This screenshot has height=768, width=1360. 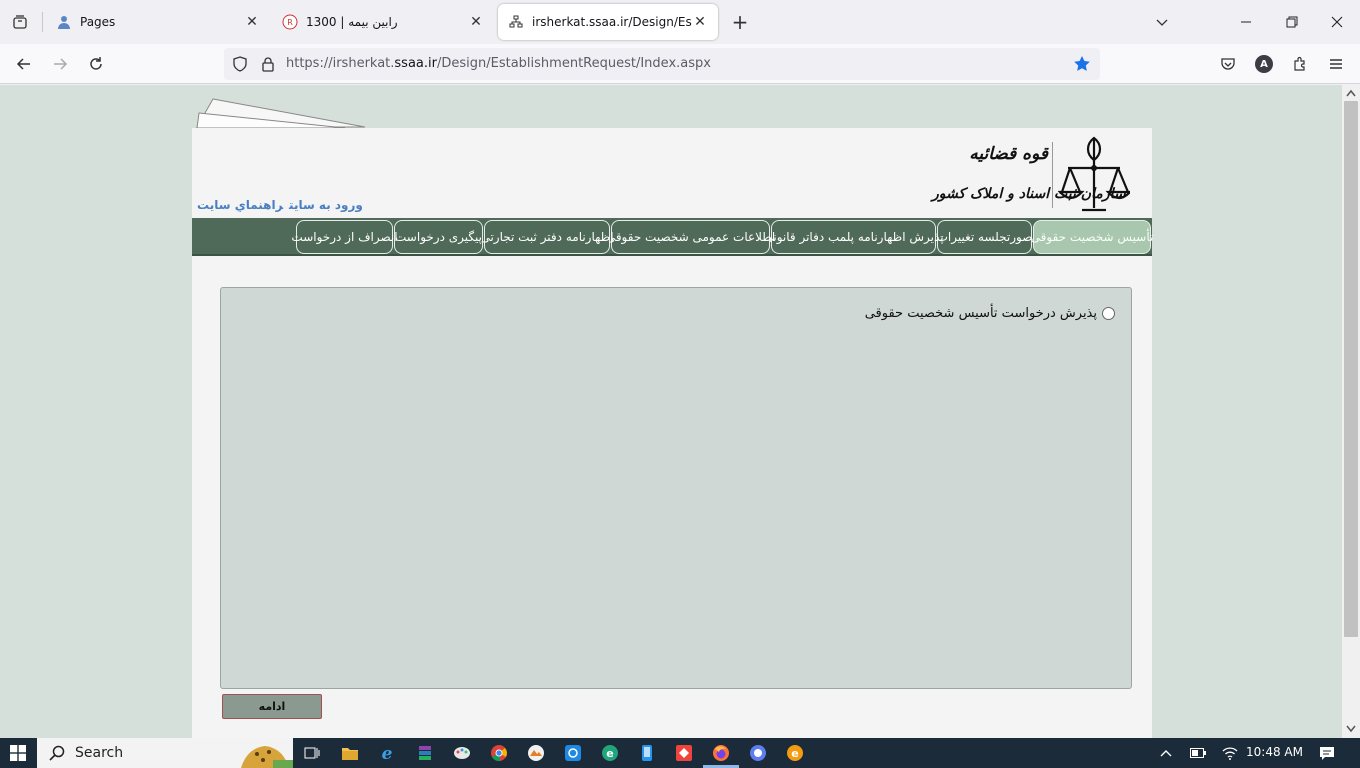 I want to click on menu-item-establishment: تأسیس شخصیت حقوقی, so click(x=1092, y=237).